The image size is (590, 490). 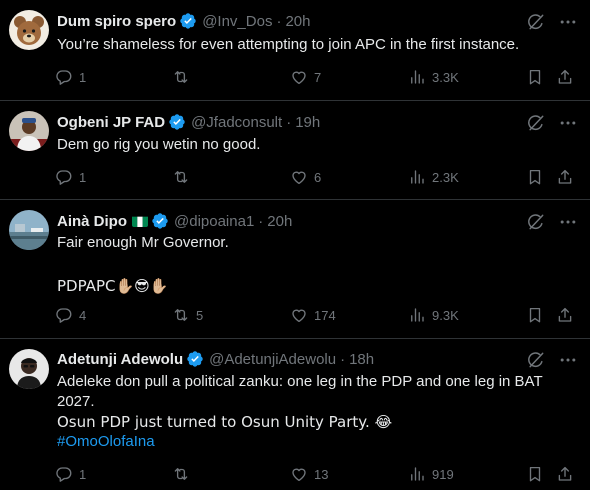 I want to click on repost-button: 5, so click(x=187, y=315).